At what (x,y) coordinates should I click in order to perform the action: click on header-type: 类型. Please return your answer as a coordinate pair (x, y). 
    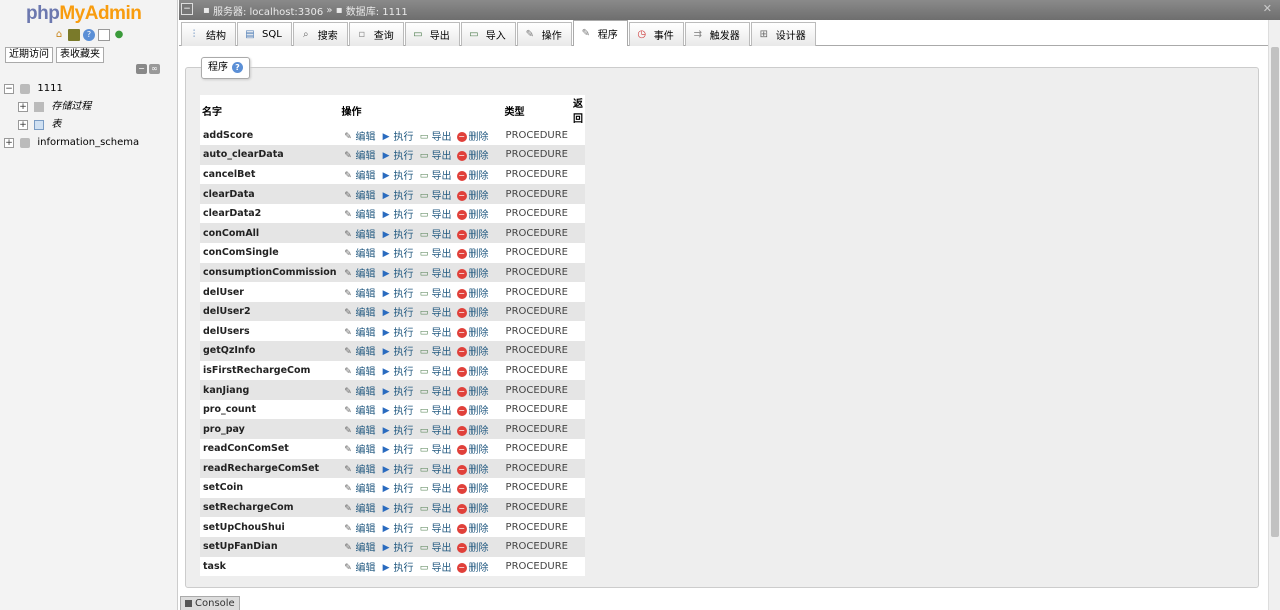
    Looking at the image, I should click on (536, 110).